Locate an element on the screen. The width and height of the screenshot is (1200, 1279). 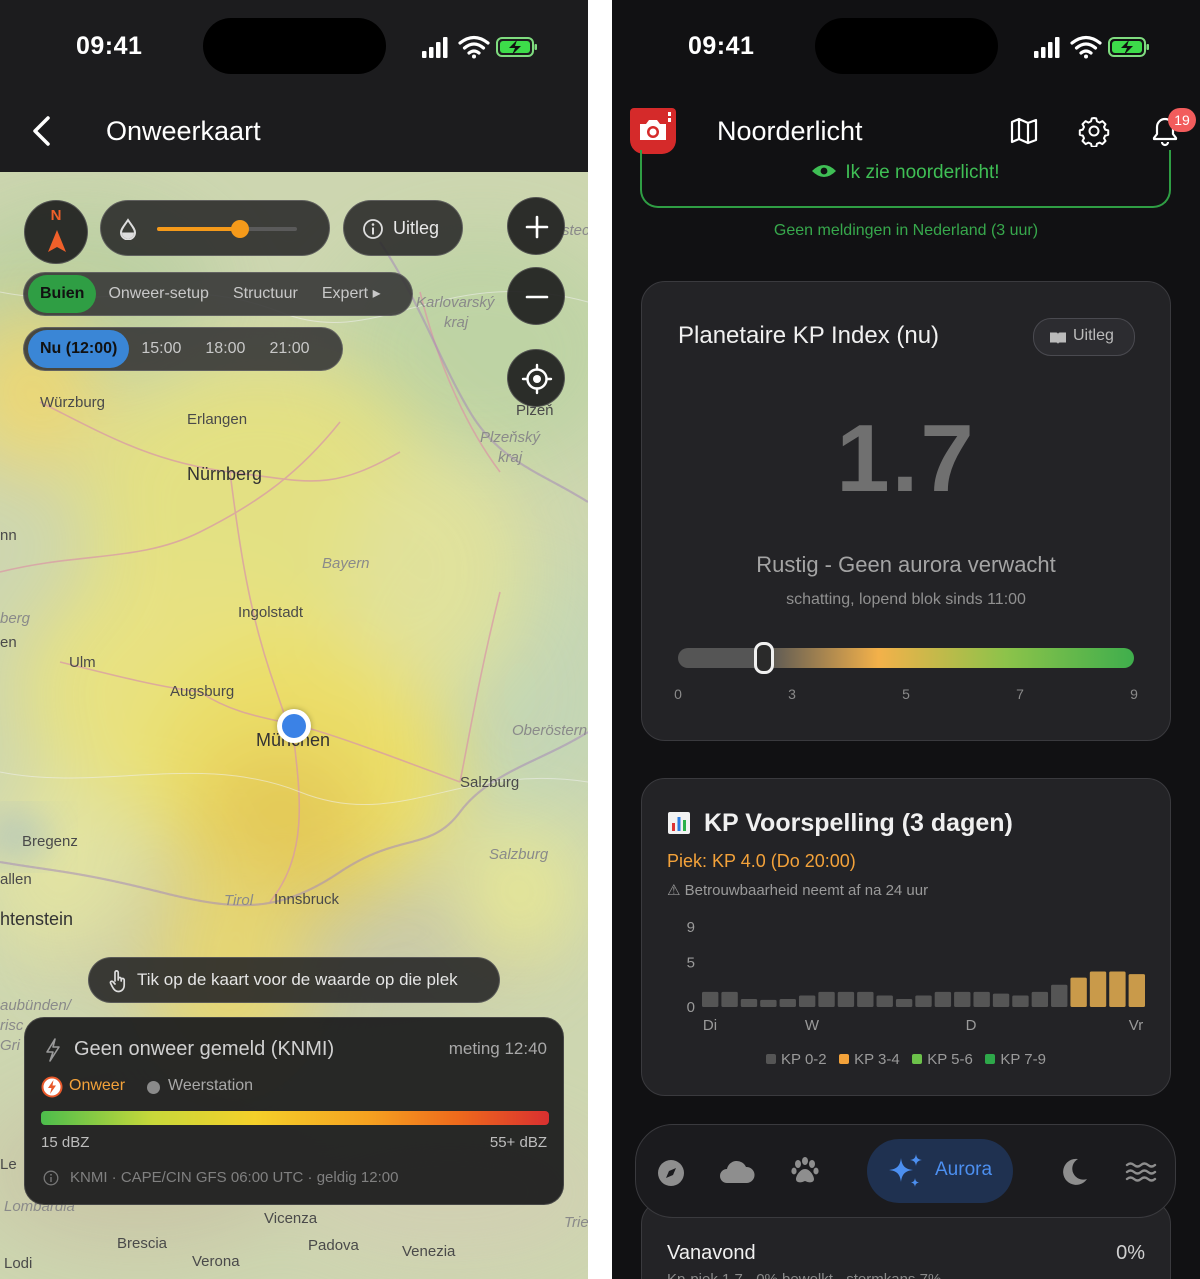
see-aurora-label: Ik zie noorderlicht! is located at coordinates (905, 173).